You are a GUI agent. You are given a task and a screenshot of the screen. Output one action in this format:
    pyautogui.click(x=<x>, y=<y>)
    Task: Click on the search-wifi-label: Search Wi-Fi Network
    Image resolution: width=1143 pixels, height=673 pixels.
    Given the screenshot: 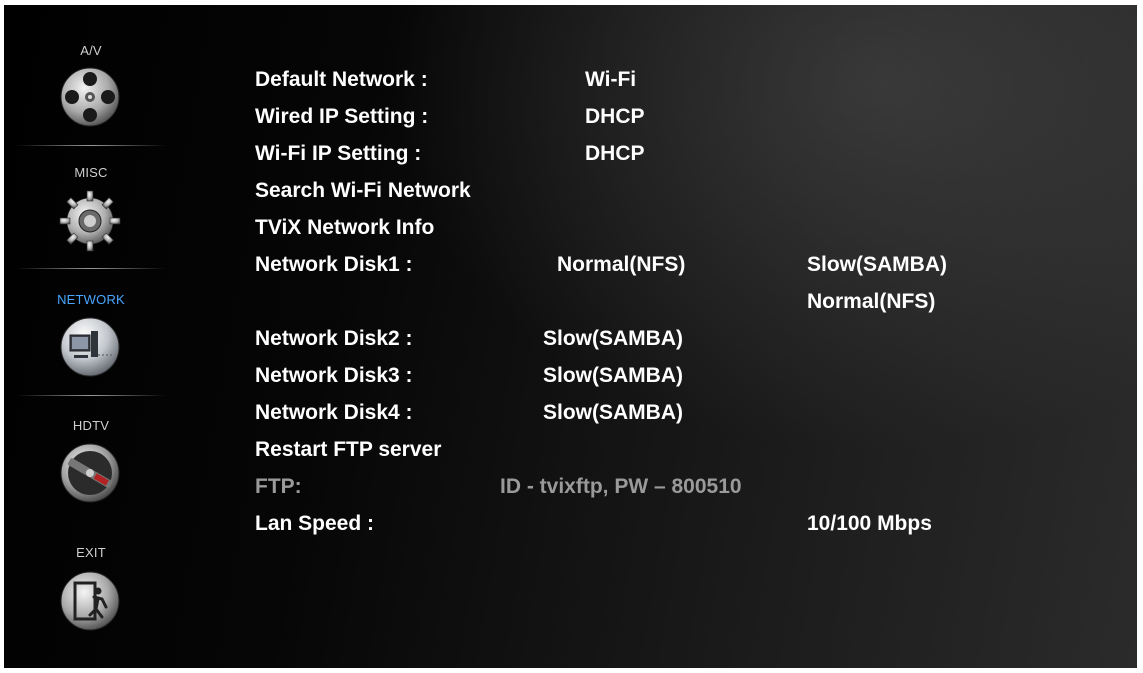 What is the action you would take?
    pyautogui.click(x=363, y=190)
    